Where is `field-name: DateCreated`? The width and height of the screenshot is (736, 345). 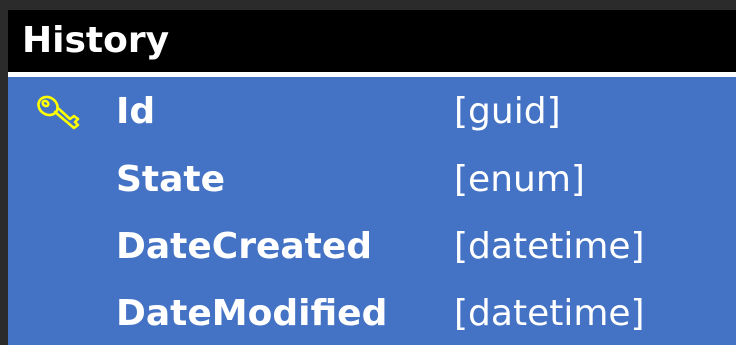
field-name: DateCreated is located at coordinates (244, 246).